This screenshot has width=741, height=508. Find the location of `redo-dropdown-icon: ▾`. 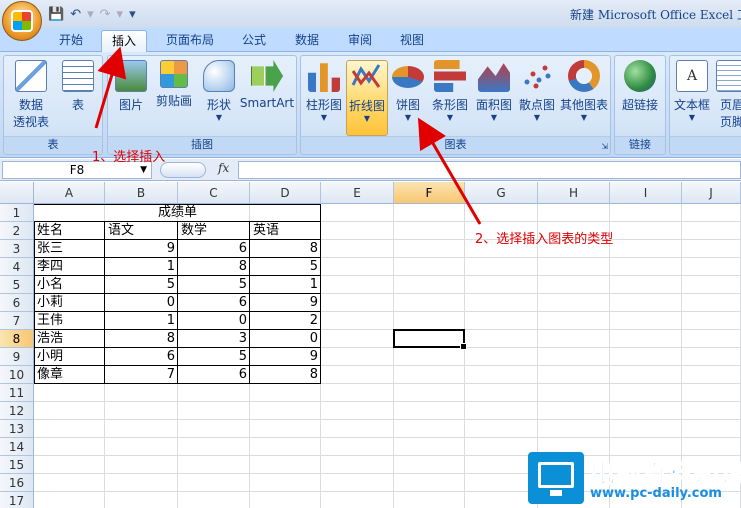

redo-dropdown-icon: ▾ is located at coordinates (120, 14).